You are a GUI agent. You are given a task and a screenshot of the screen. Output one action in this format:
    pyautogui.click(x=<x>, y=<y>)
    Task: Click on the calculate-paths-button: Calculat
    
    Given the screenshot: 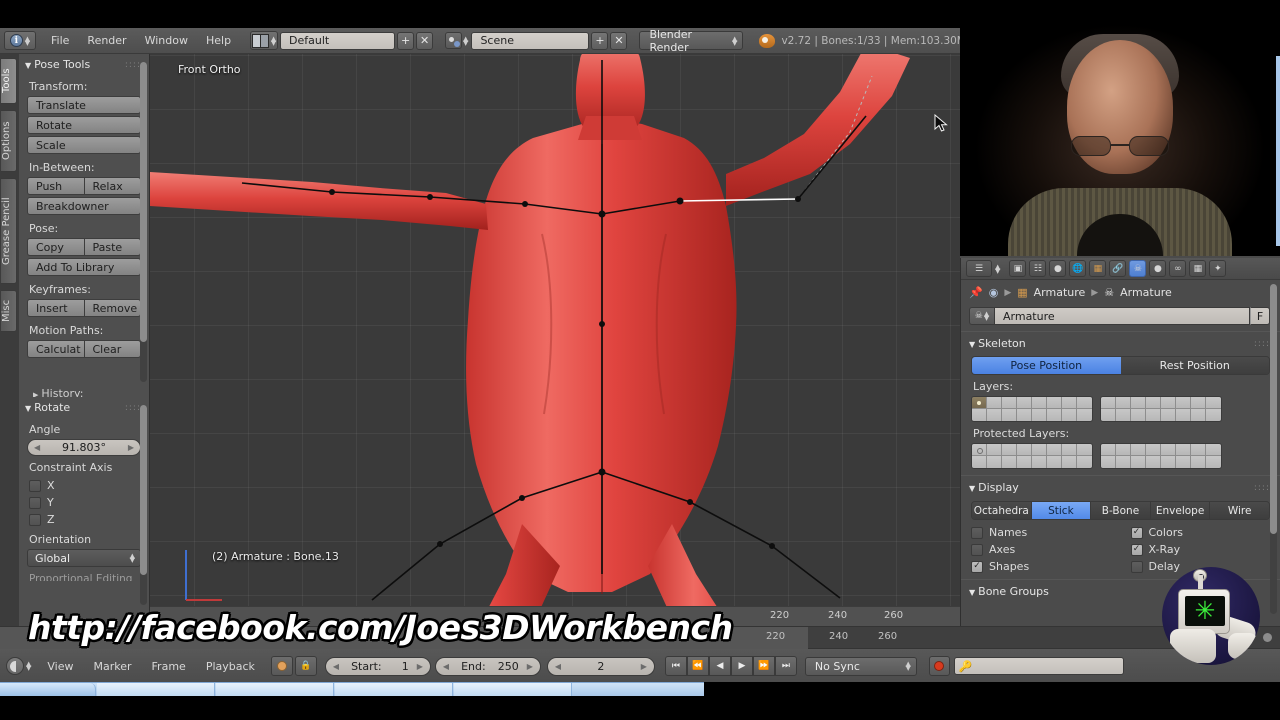 What is the action you would take?
    pyautogui.click(x=55, y=349)
    